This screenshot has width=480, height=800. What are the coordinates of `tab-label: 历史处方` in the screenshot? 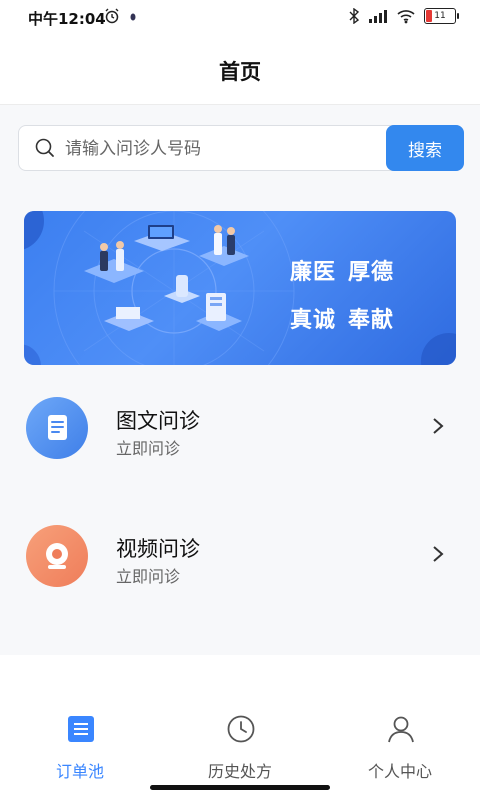 It's located at (239, 771).